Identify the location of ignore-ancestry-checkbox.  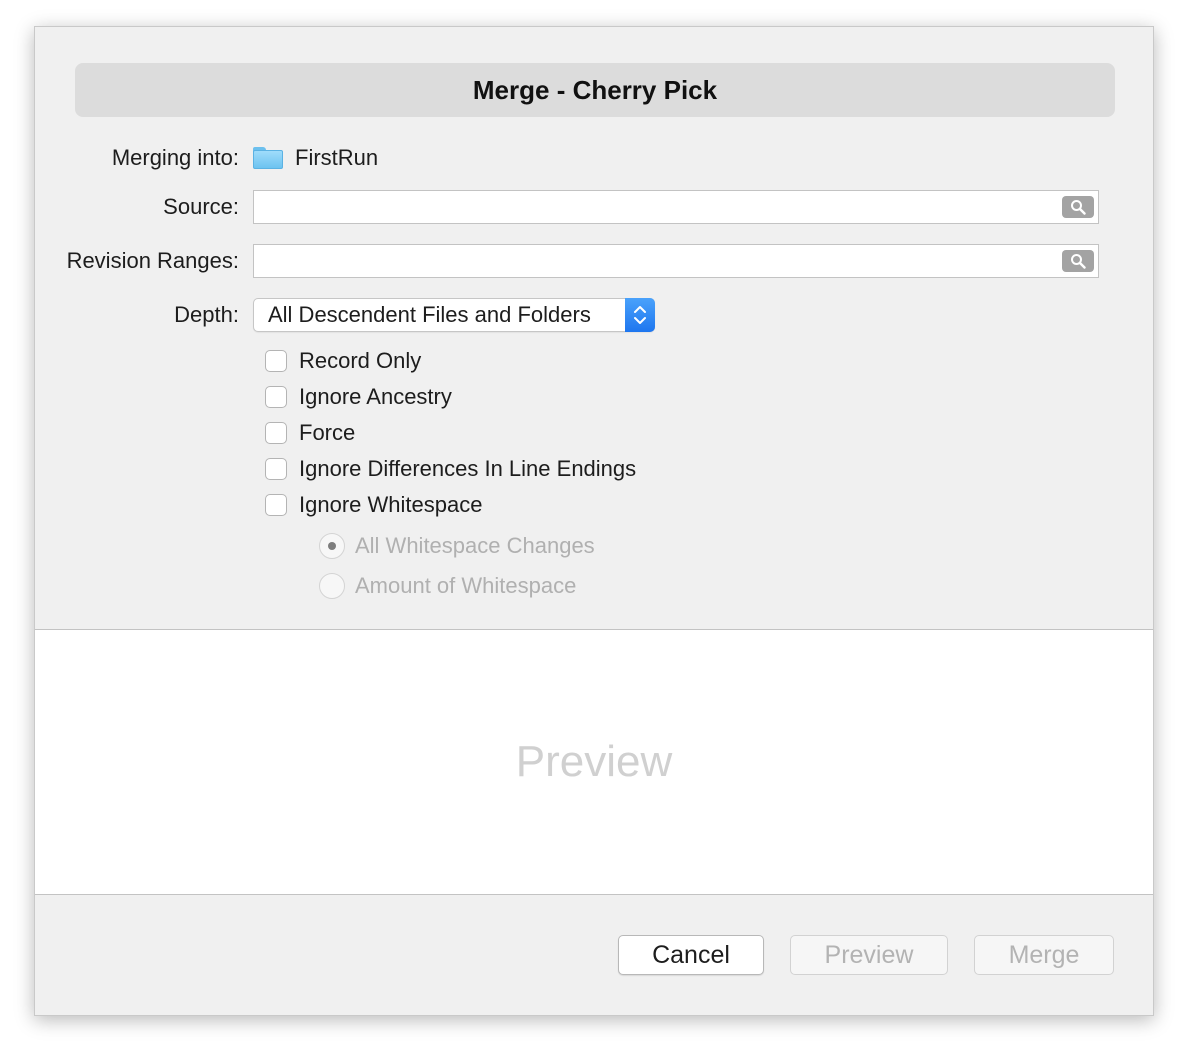
(276, 397).